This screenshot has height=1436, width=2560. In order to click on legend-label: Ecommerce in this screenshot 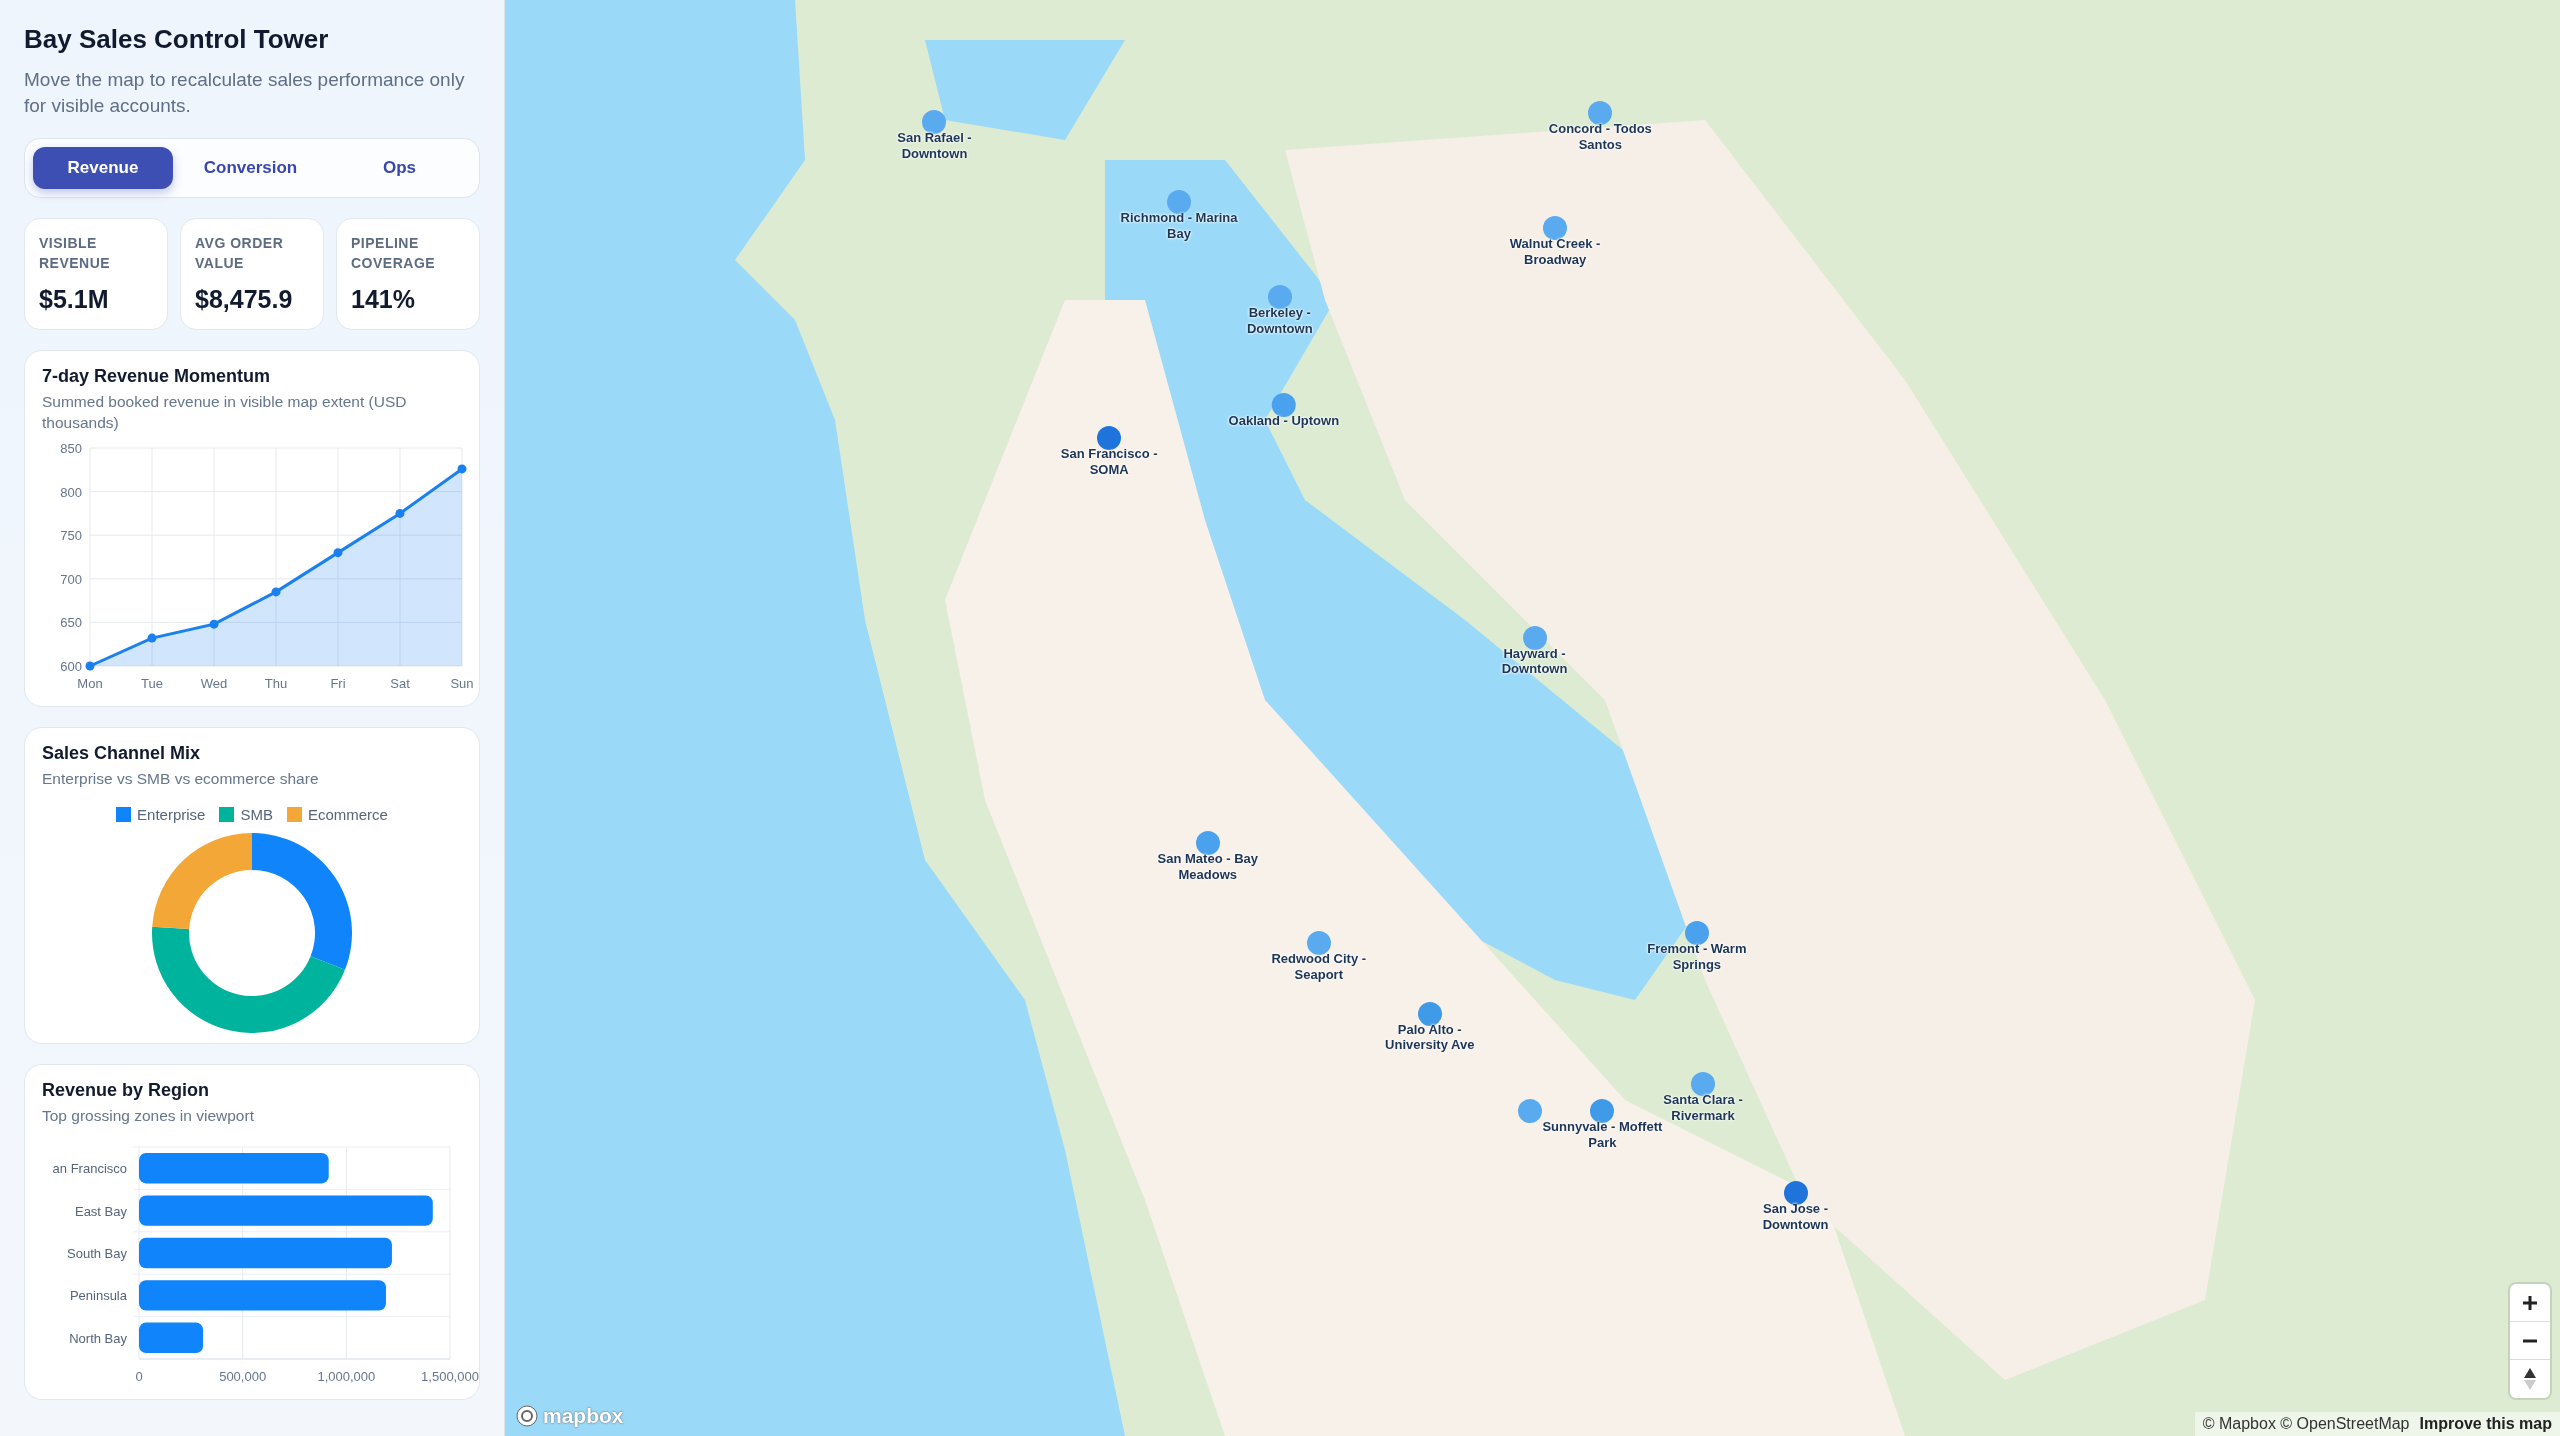, I will do `click(347, 814)`.